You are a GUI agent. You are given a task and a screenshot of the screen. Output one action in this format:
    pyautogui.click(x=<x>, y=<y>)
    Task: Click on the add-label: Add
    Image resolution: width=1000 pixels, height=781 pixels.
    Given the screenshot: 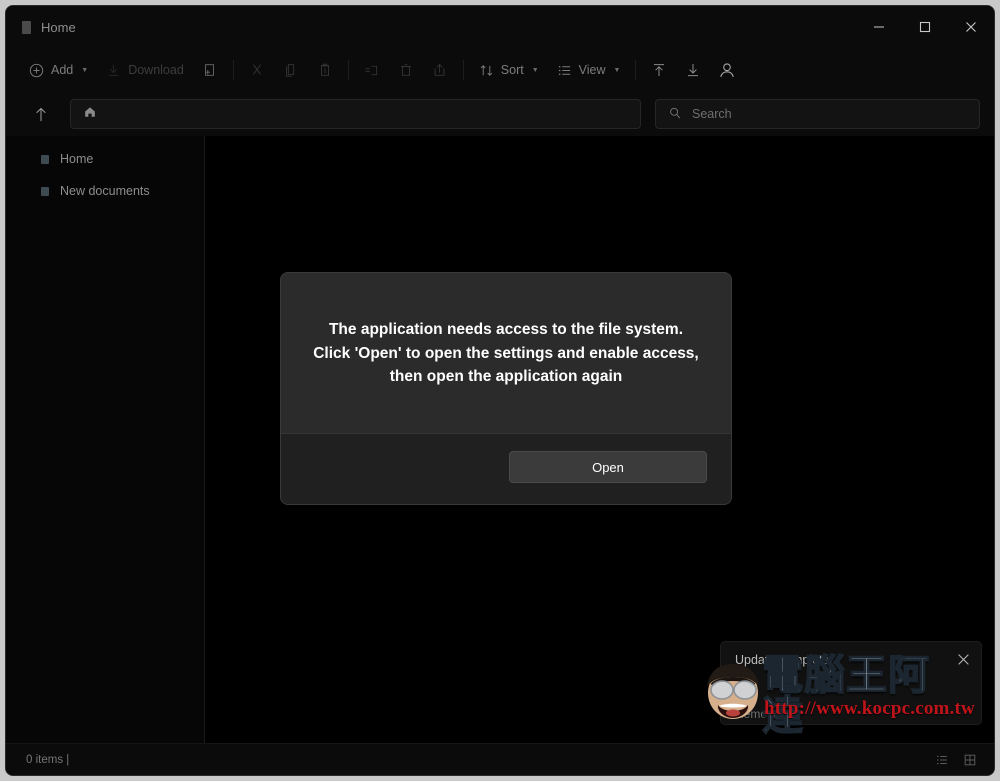 What is the action you would take?
    pyautogui.click(x=62, y=70)
    